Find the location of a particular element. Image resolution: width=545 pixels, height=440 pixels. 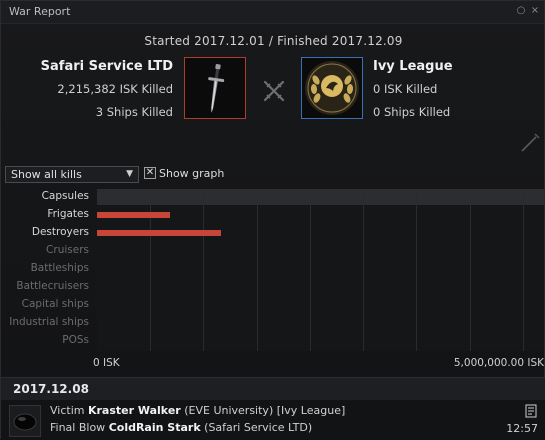

title-bar: War Report ○ × is located at coordinates (272, 12).